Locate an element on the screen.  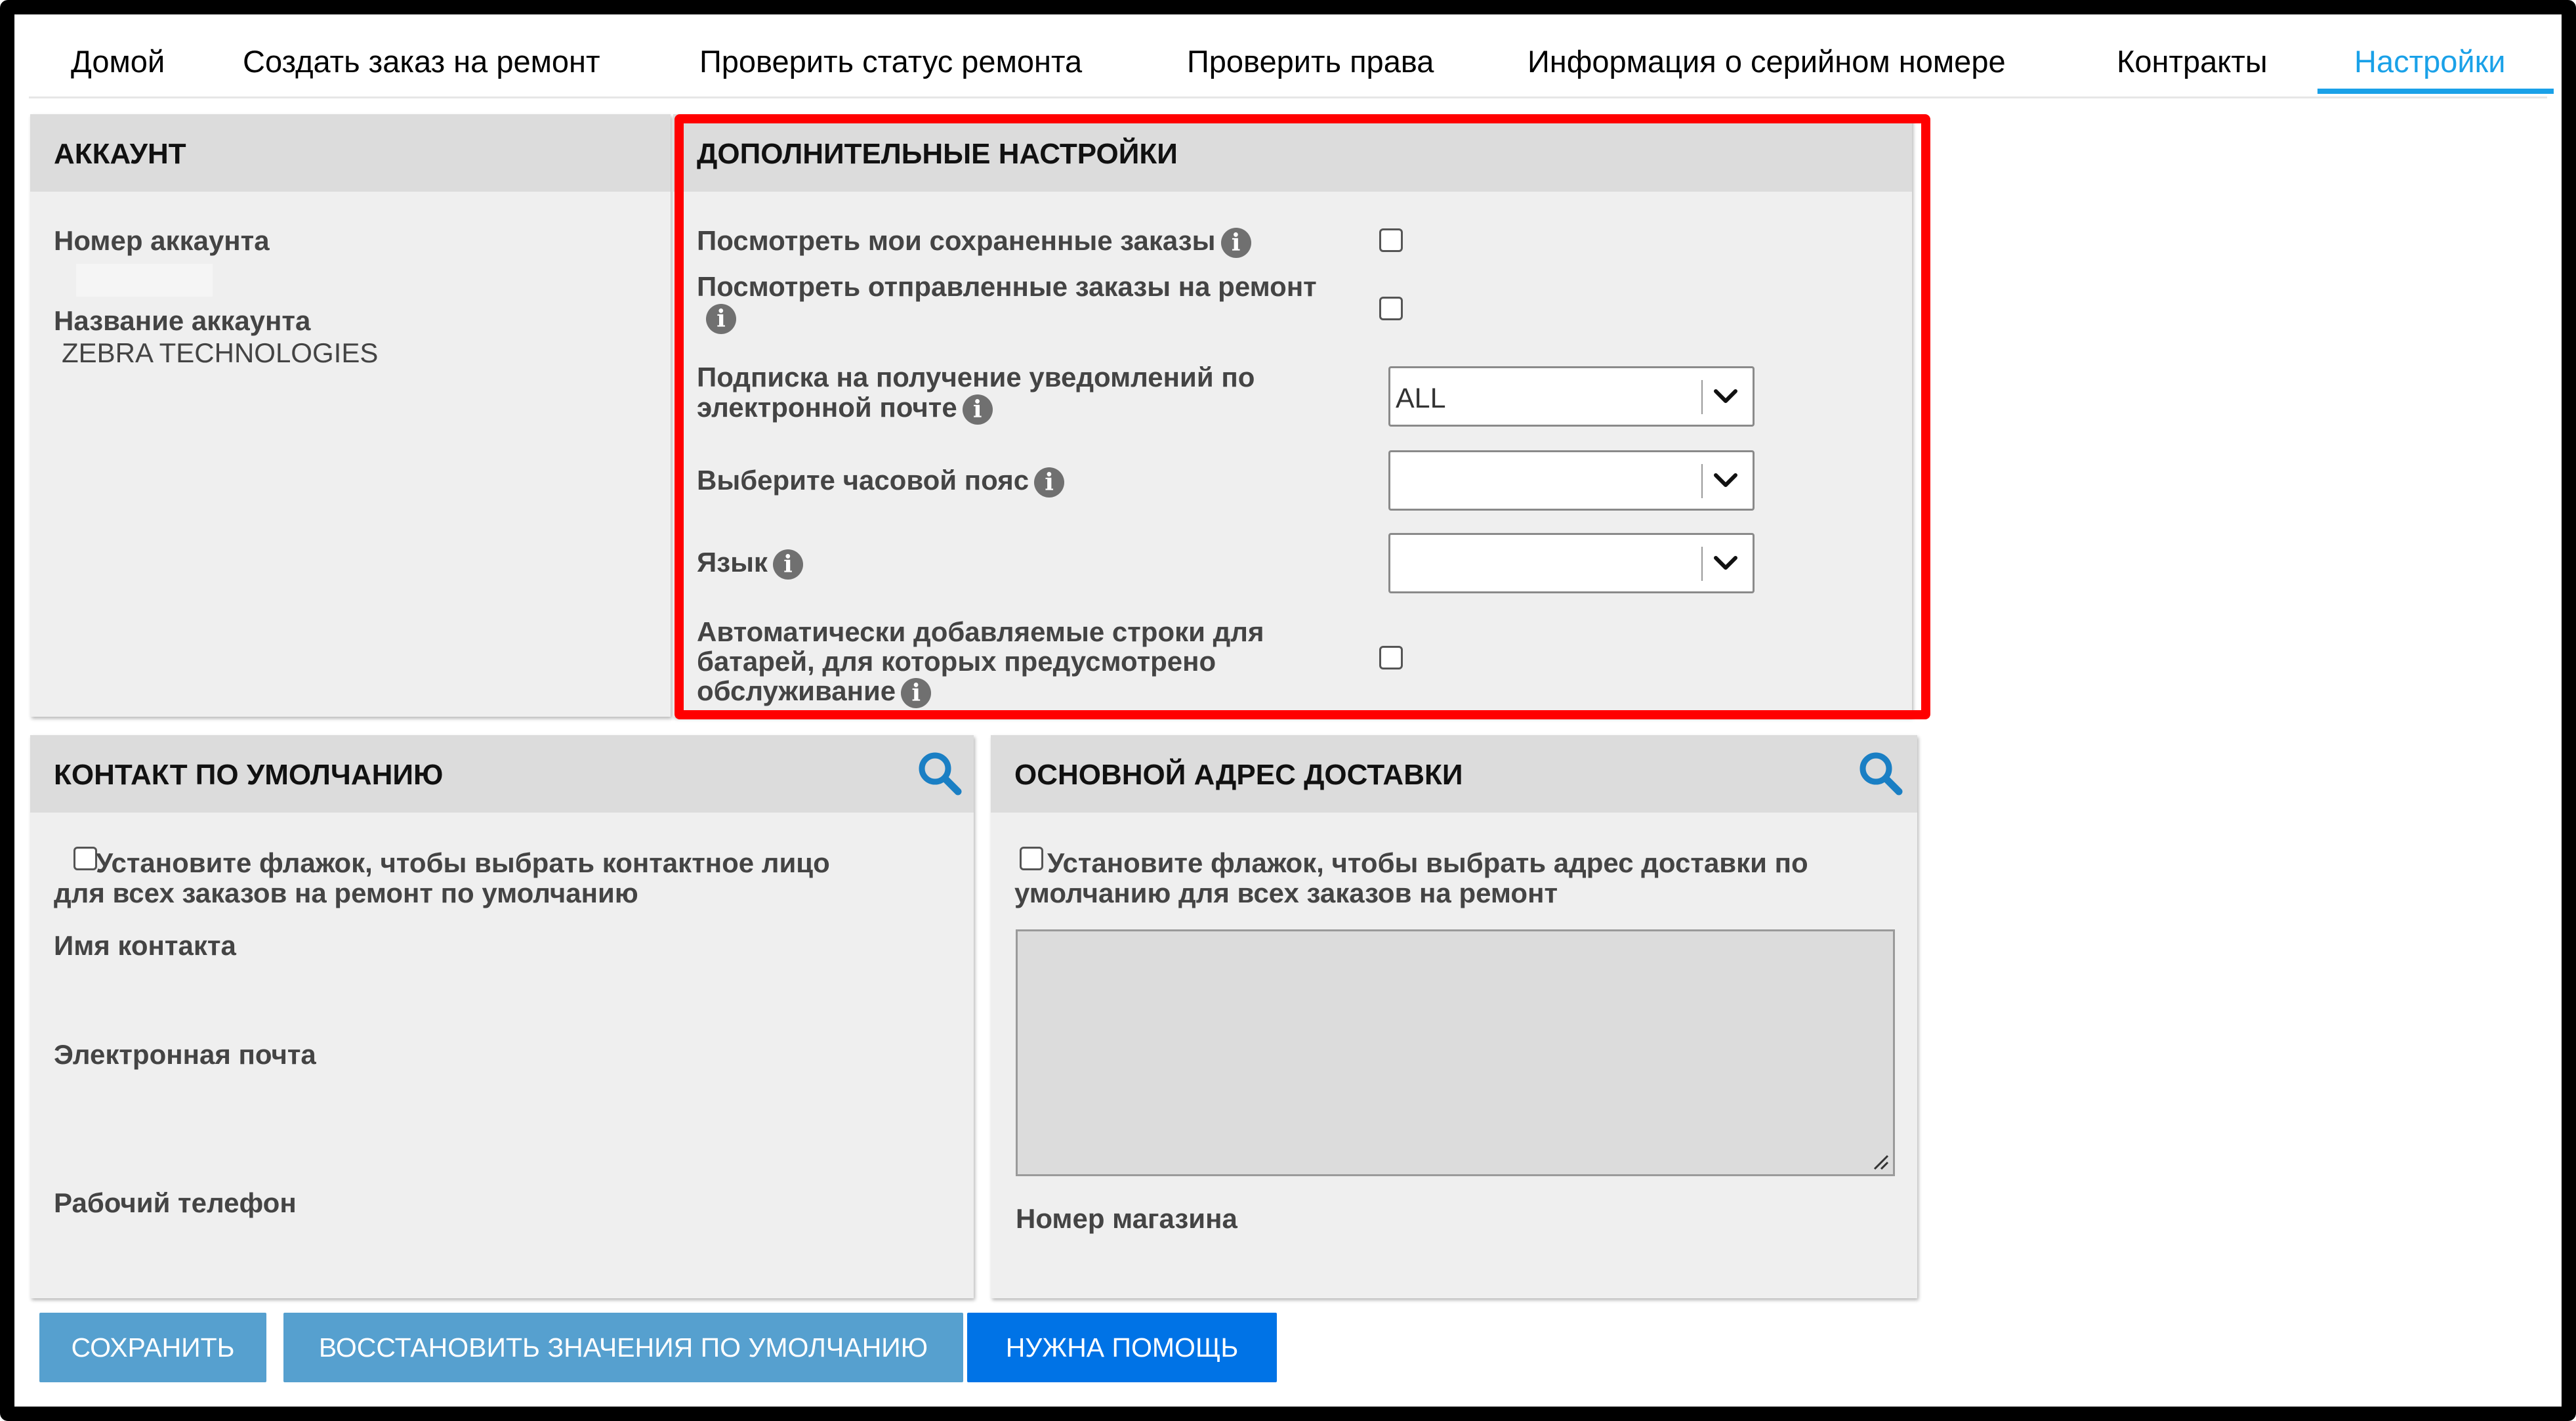
default-contact-header: КОНТАКТ ПО УМОЛЧАНИЮ is located at coordinates (502, 774).